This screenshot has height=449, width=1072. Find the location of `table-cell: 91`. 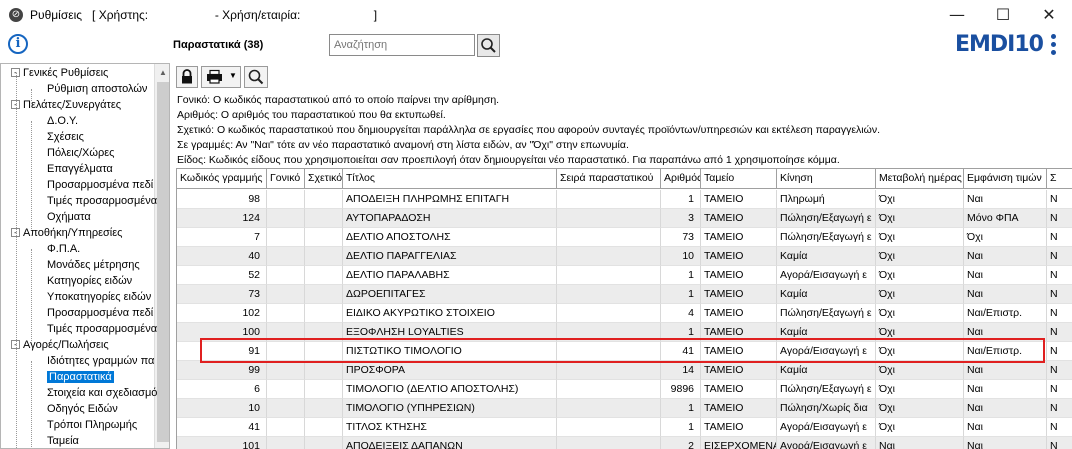

table-cell: 91 is located at coordinates (222, 351).